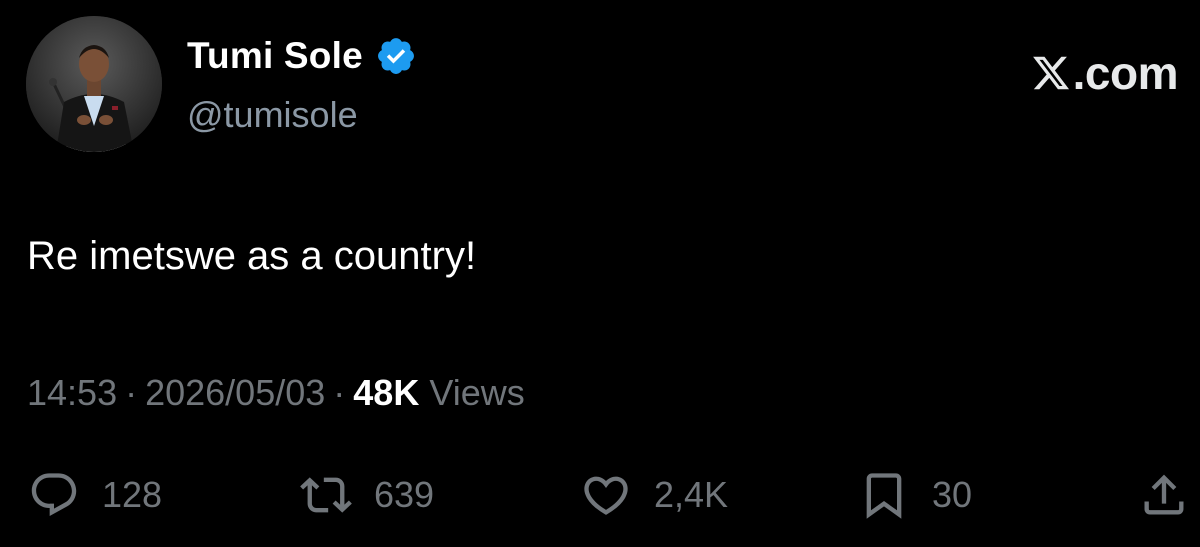 The width and height of the screenshot is (1200, 547). I want to click on share-icon, so click(1164, 494).